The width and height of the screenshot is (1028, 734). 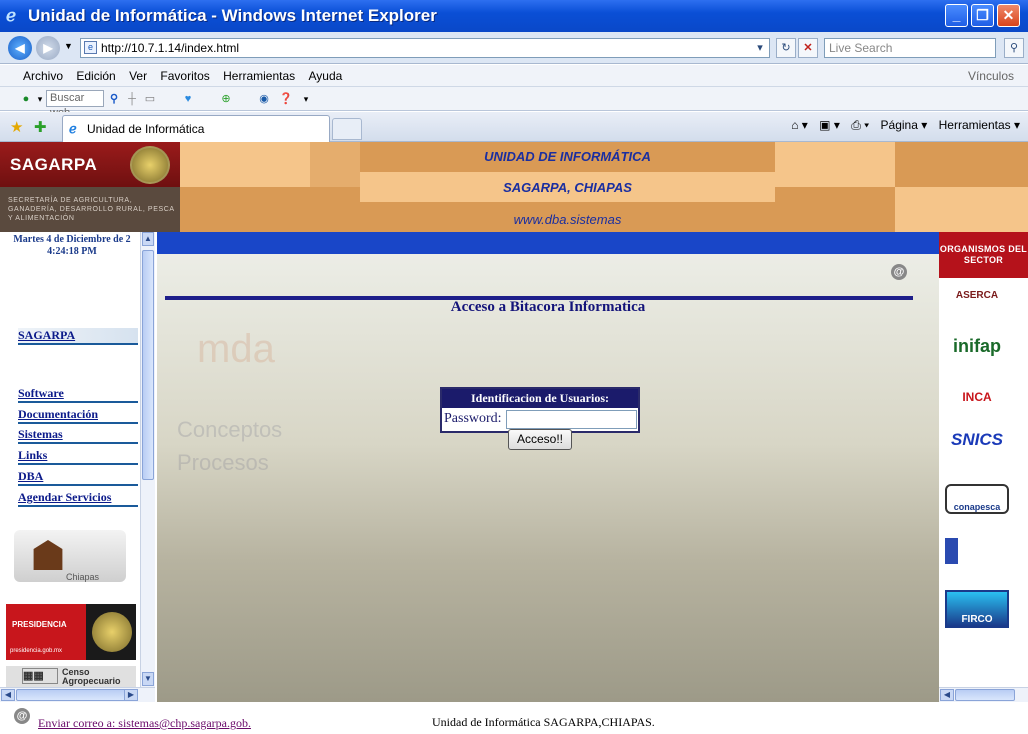 What do you see at coordinates (977, 440) in the screenshot?
I see `org-snics: SNICS` at bounding box center [977, 440].